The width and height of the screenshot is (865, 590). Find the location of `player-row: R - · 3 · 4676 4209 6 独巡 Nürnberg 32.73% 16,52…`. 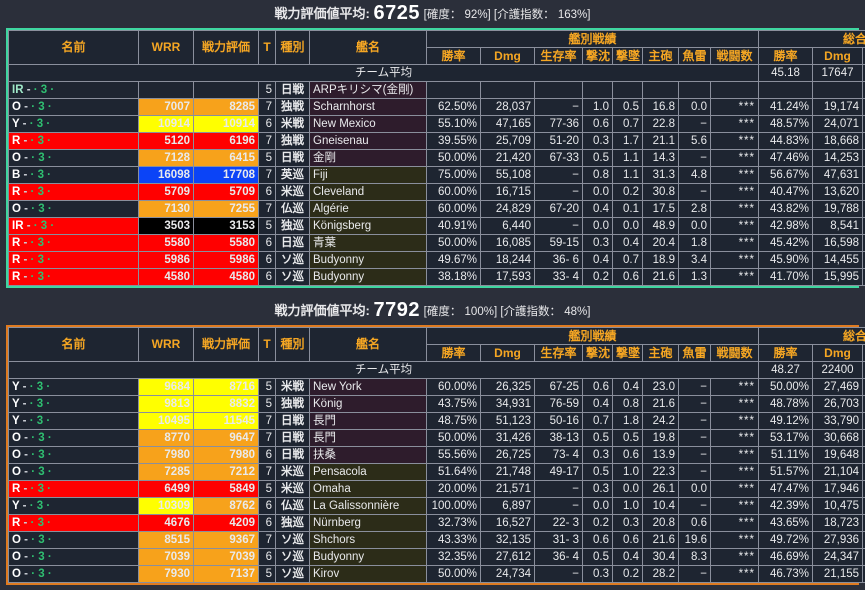

player-row: R - · 3 · 4676 4209 6 独巡 Nürnberg 32.73% 16,52… is located at coordinates (436, 523).